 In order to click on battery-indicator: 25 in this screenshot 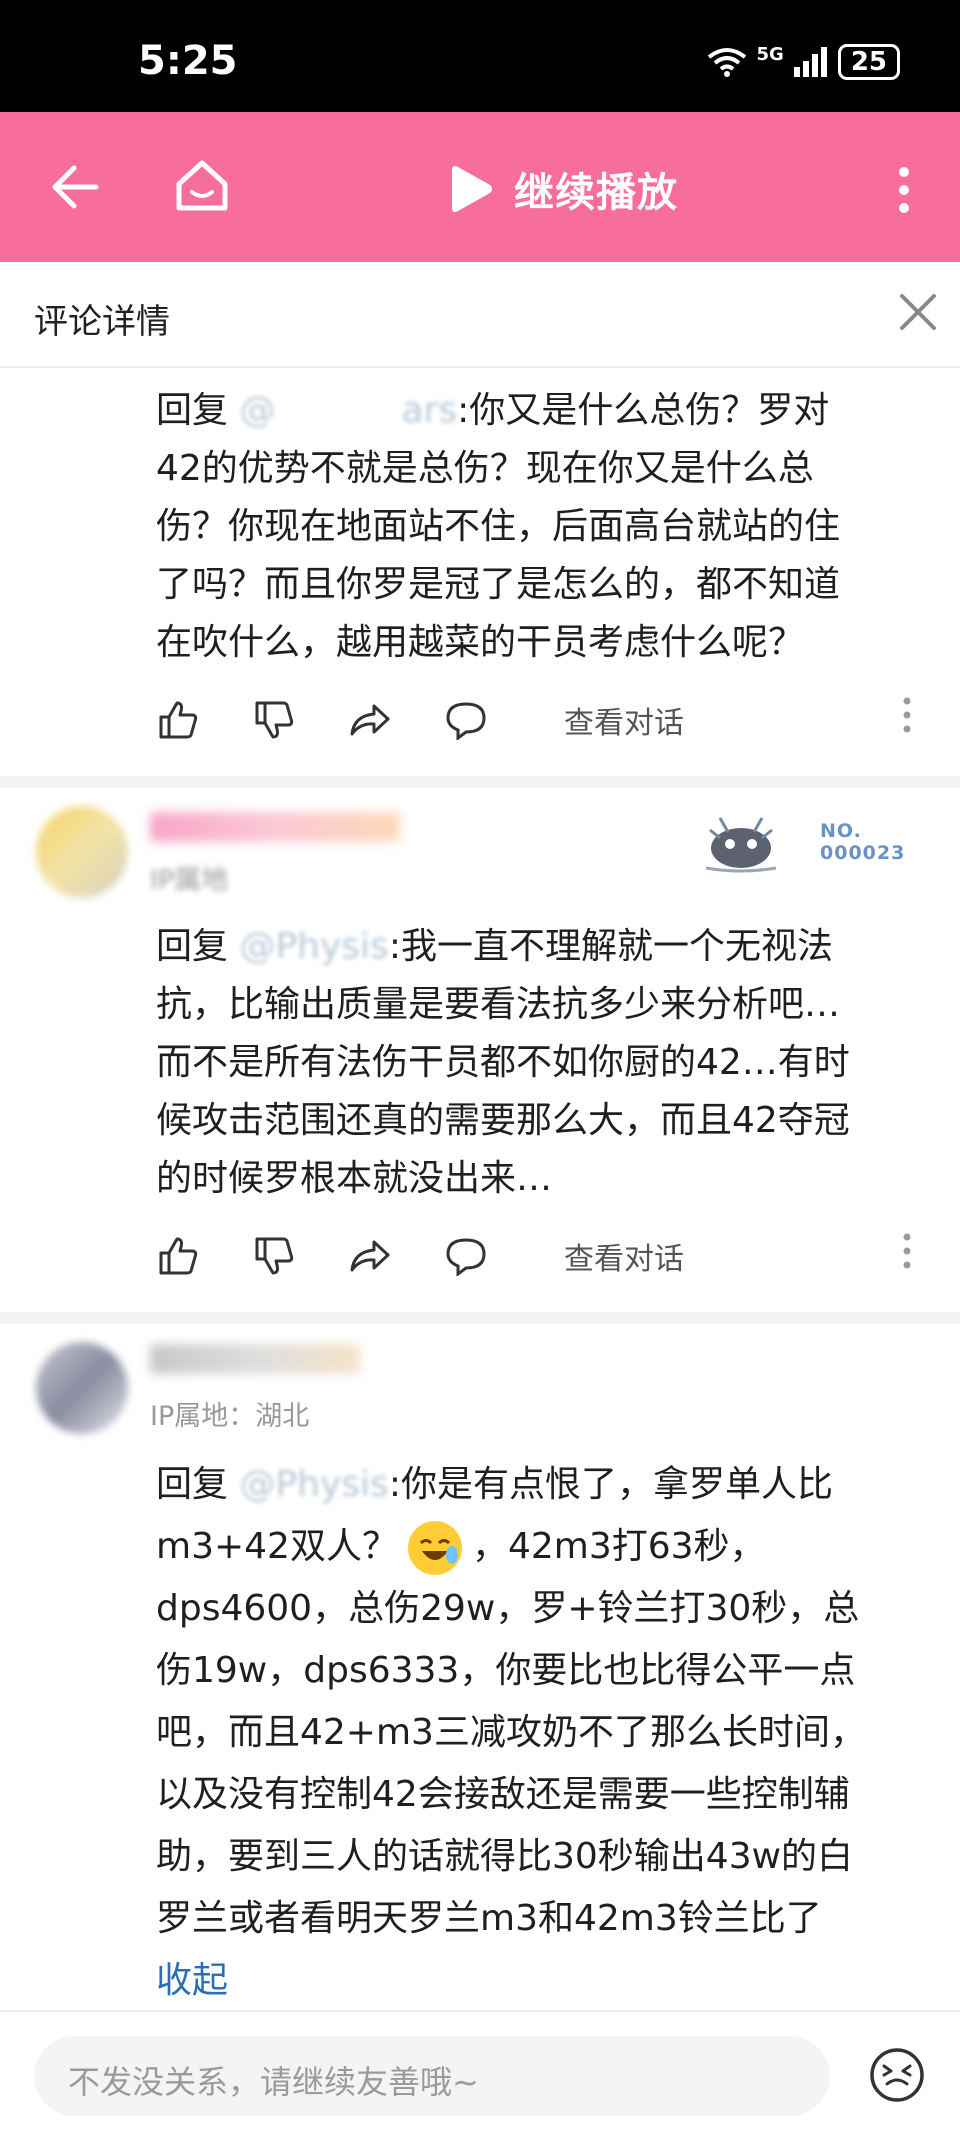, I will do `click(868, 62)`.